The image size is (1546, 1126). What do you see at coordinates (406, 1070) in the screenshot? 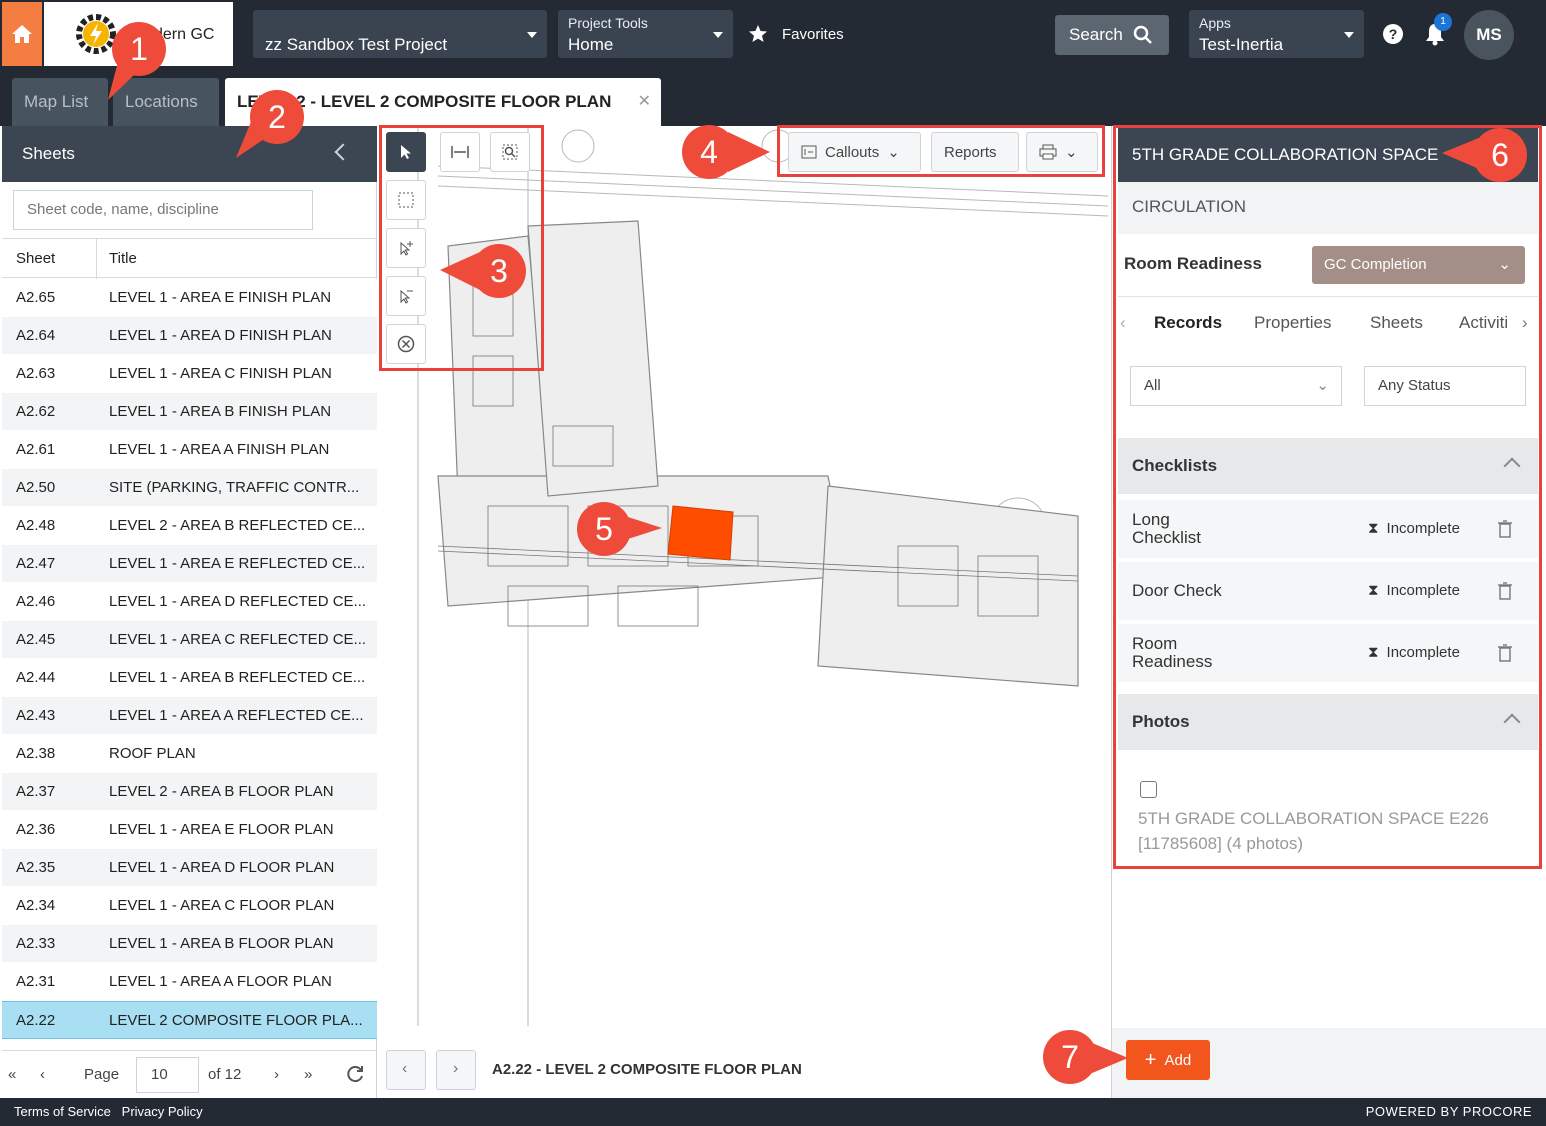
I see `prev-sheet-button: ‹` at bounding box center [406, 1070].